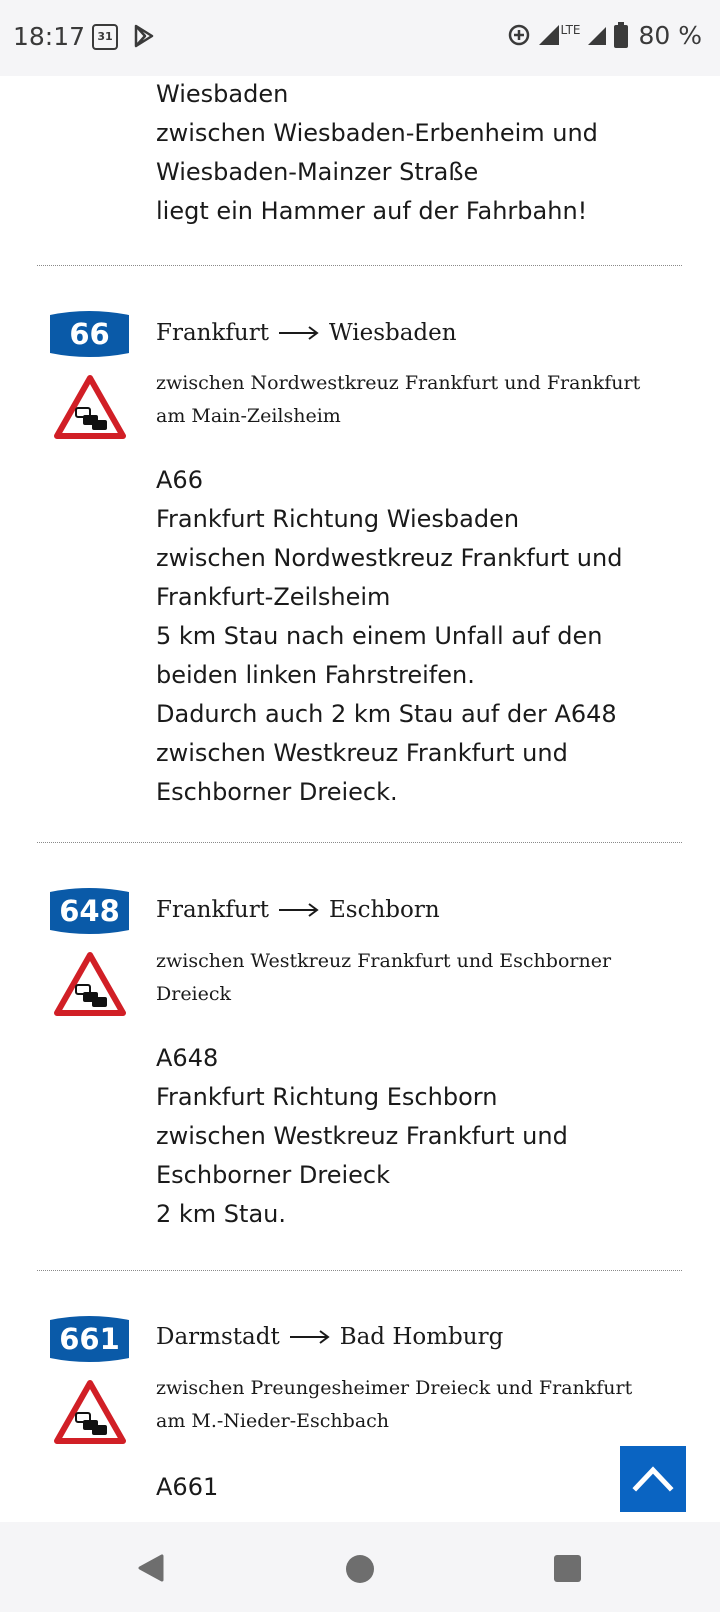 The width and height of the screenshot is (720, 1612). What do you see at coordinates (518, 35) in the screenshot?
I see `data-saver-icon` at bounding box center [518, 35].